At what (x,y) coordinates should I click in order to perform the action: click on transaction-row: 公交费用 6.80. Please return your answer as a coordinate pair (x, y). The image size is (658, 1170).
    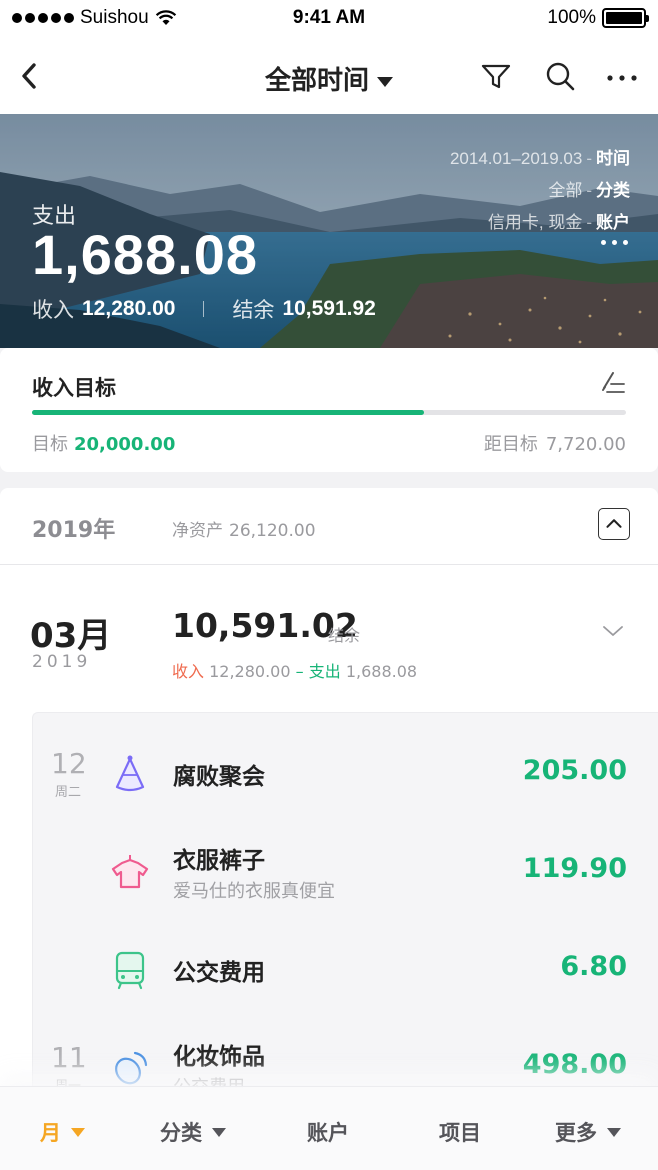
    Looking at the image, I should click on (345, 975).